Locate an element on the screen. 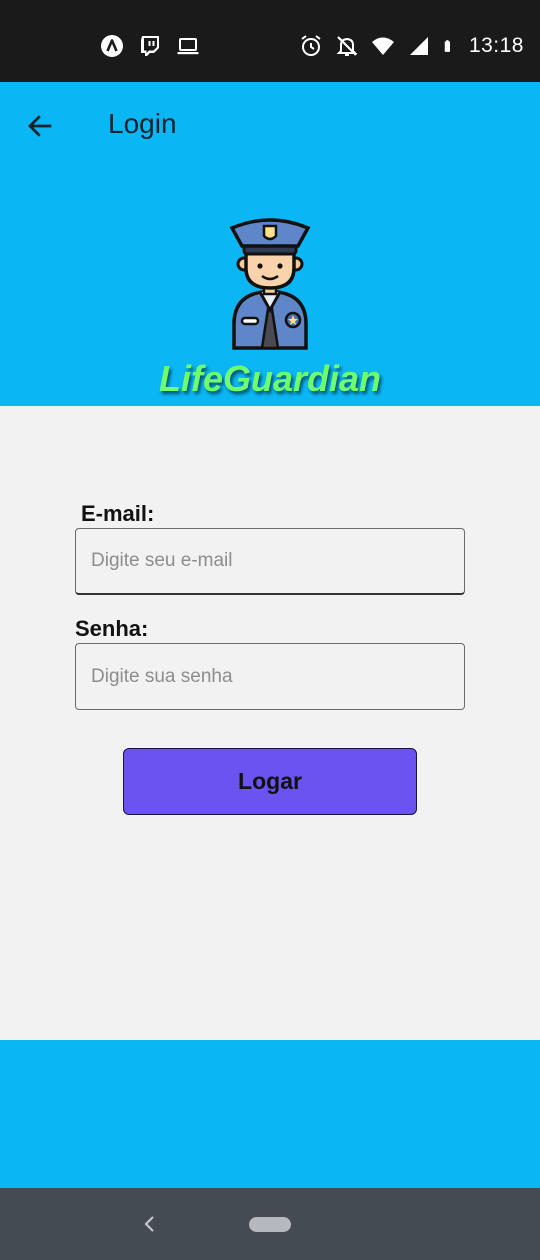  battery-icon is located at coordinates (447, 46).